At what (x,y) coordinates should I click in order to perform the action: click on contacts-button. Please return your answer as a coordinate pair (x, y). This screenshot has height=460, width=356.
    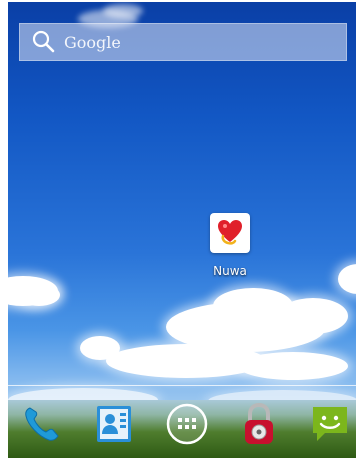
    Looking at the image, I should click on (114, 426).